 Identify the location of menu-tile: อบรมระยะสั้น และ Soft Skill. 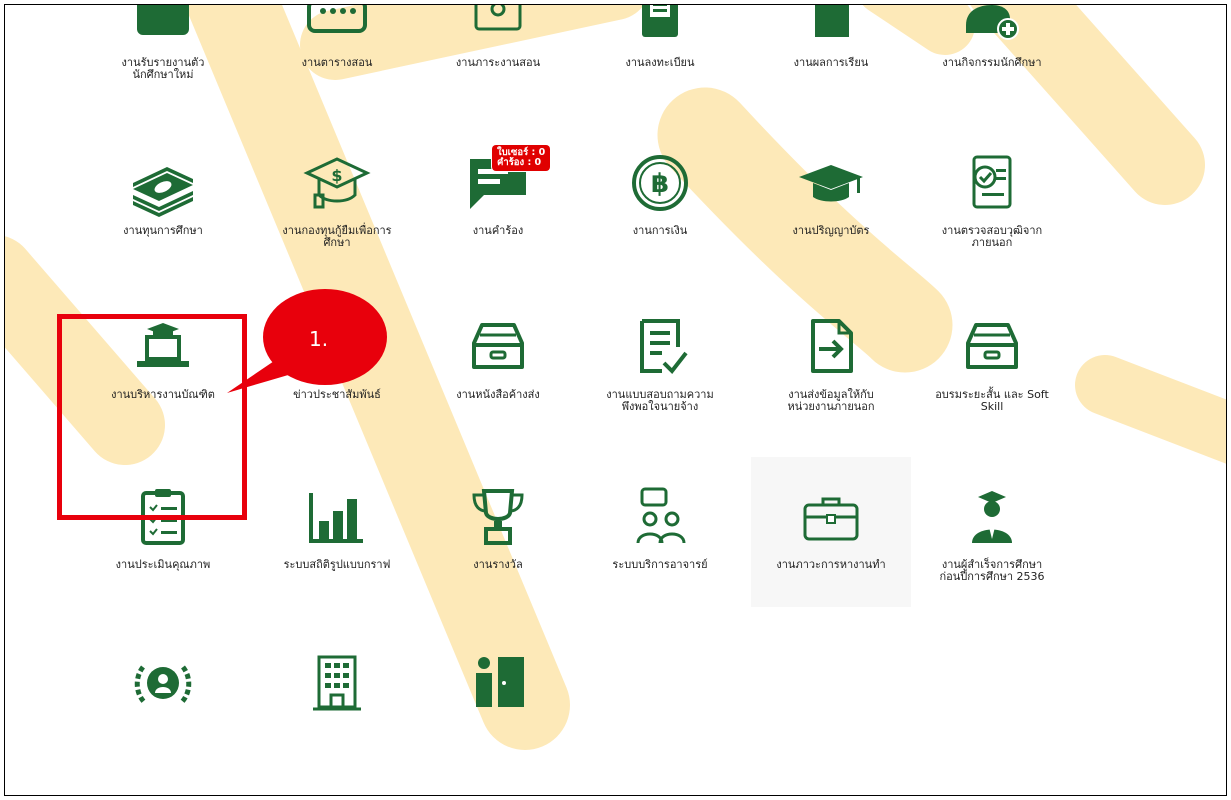
(992, 362).